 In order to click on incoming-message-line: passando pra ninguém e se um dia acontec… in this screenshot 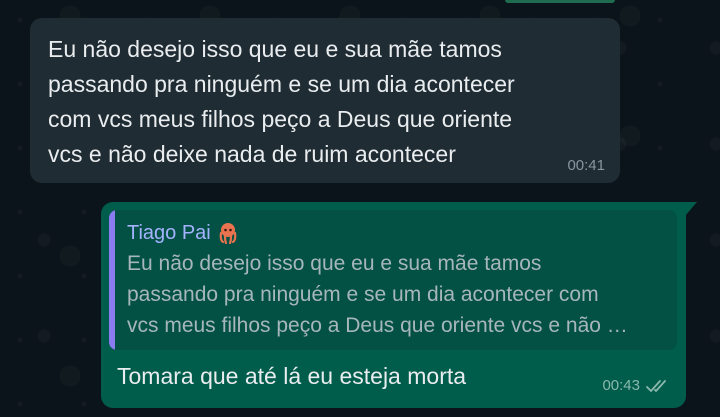, I will do `click(281, 84)`.